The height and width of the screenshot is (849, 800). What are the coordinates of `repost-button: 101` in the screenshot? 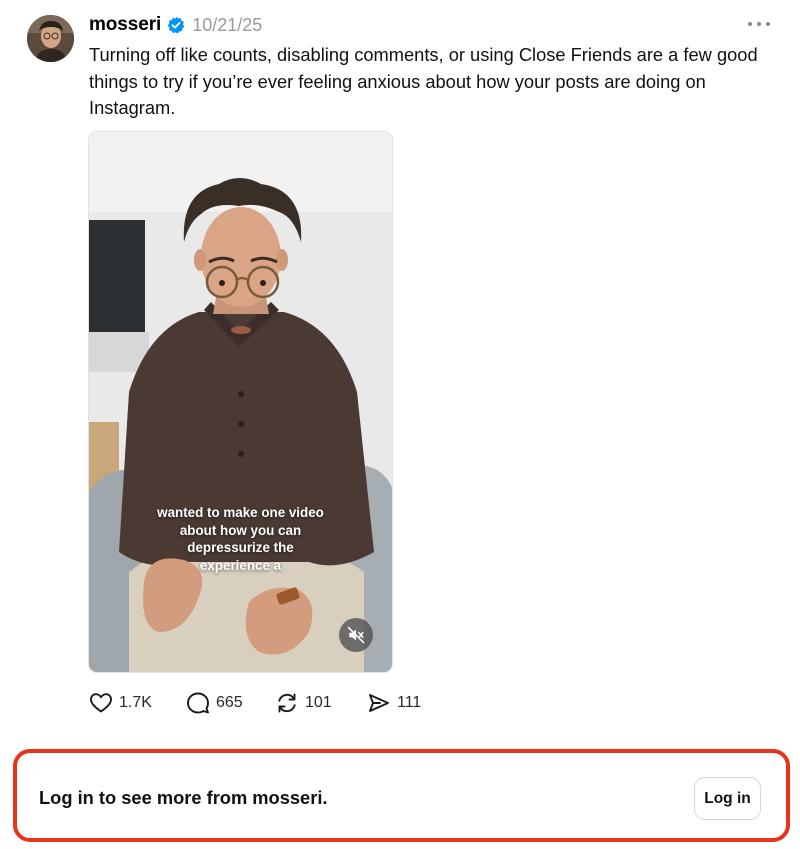 It's located at (321, 703).